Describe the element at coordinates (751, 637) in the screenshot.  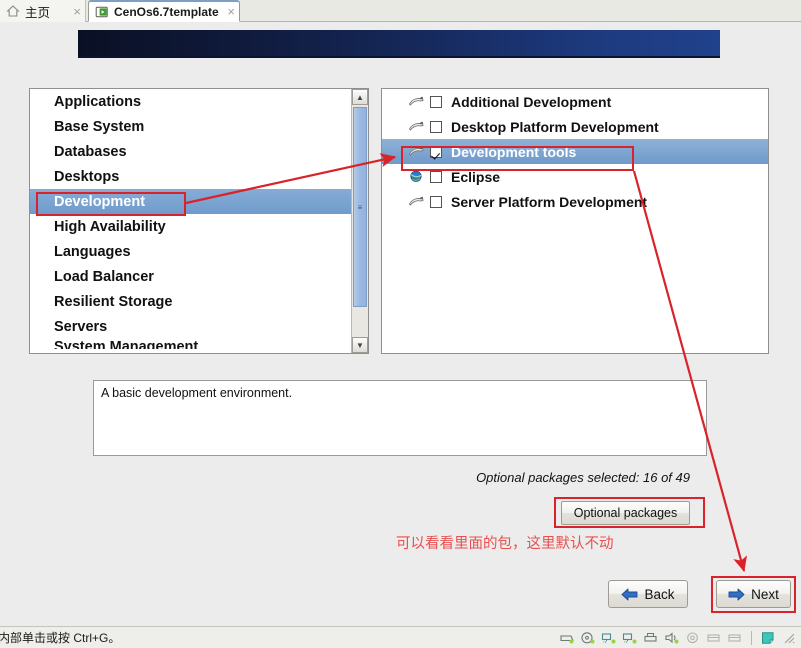
I see `status-bar-separator` at that location.